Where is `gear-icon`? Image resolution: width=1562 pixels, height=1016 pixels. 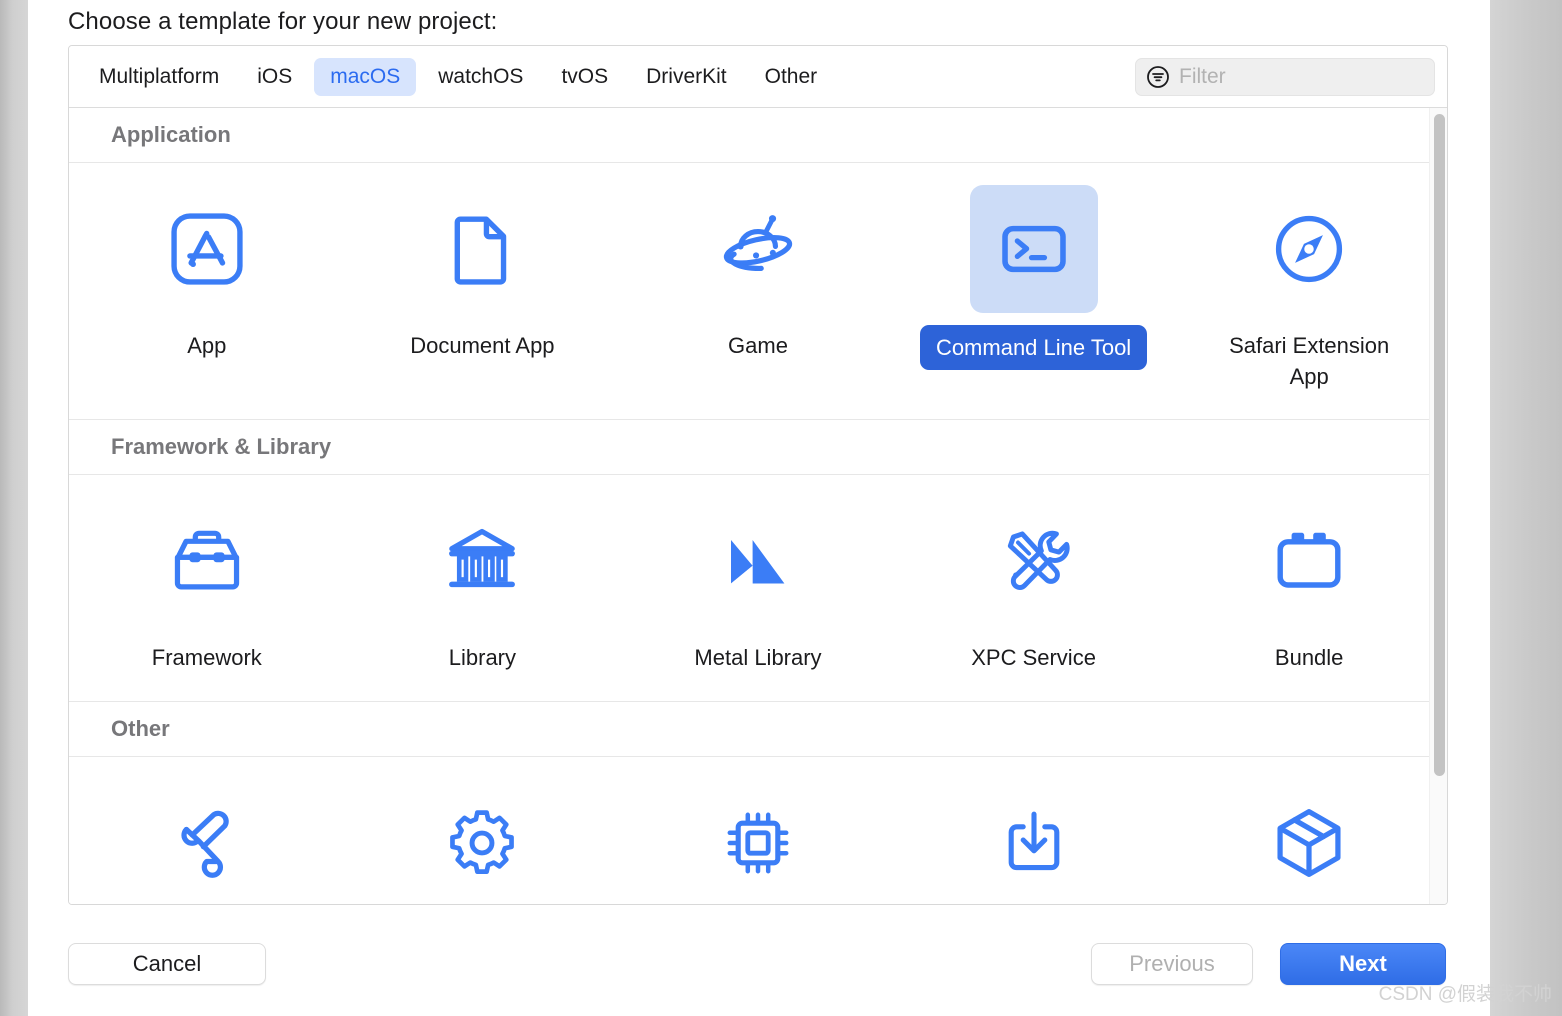 gear-icon is located at coordinates (482, 841).